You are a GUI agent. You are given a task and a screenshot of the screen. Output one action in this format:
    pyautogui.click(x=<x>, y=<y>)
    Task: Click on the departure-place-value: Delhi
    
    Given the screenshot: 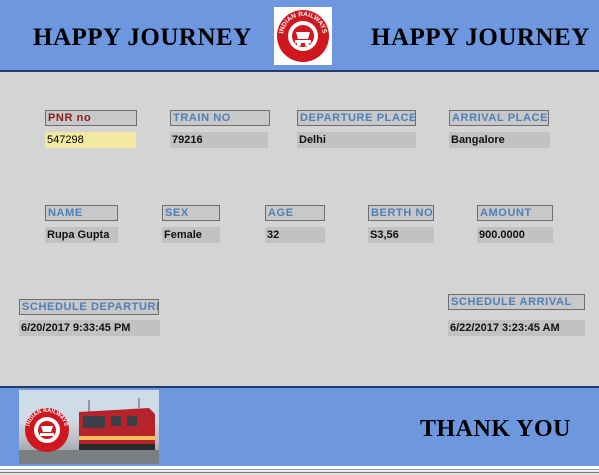 What is the action you would take?
    pyautogui.click(x=356, y=140)
    